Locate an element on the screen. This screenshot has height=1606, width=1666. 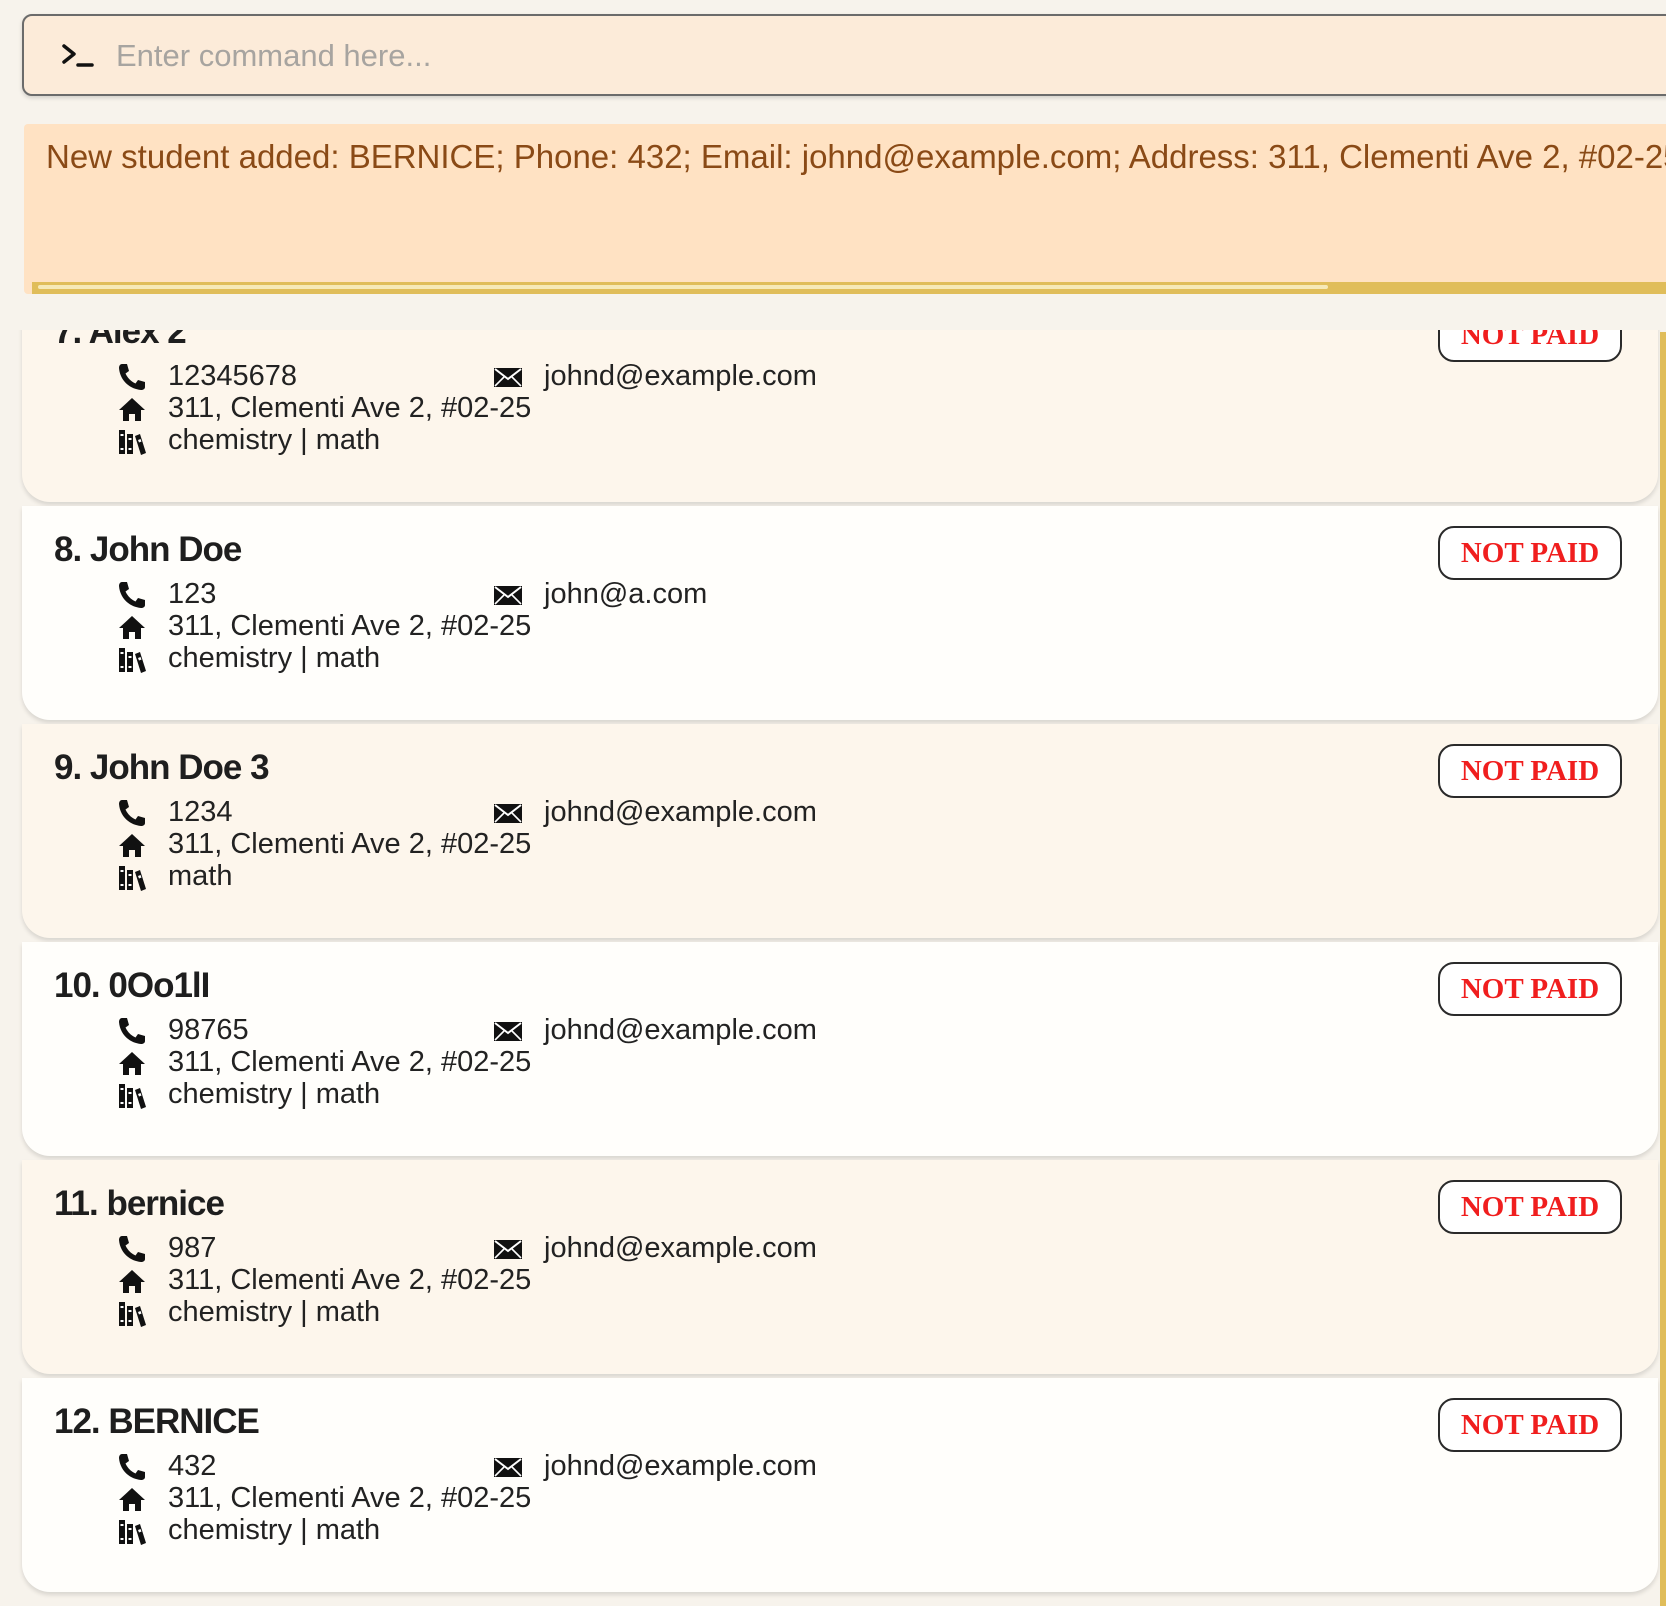
student-name: 12. BERNICE is located at coordinates (157, 1421).